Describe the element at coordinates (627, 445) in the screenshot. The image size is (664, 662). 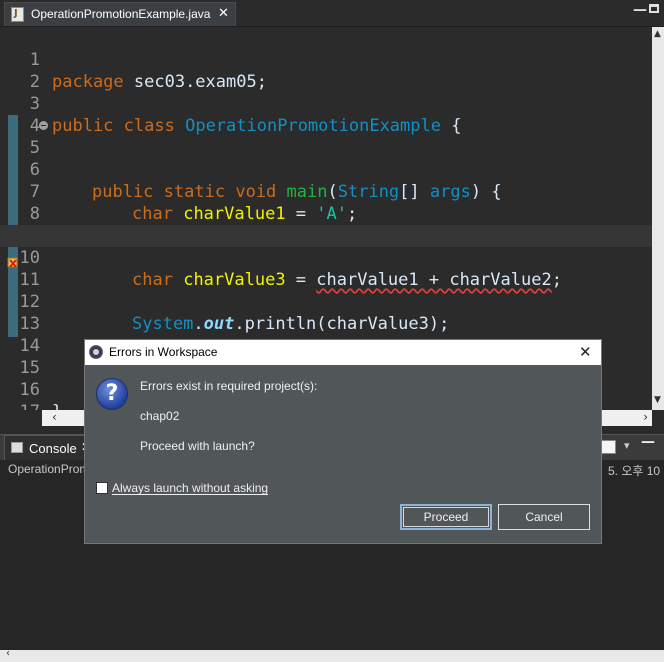
I see `chevron-down-icon: ▾` at that location.